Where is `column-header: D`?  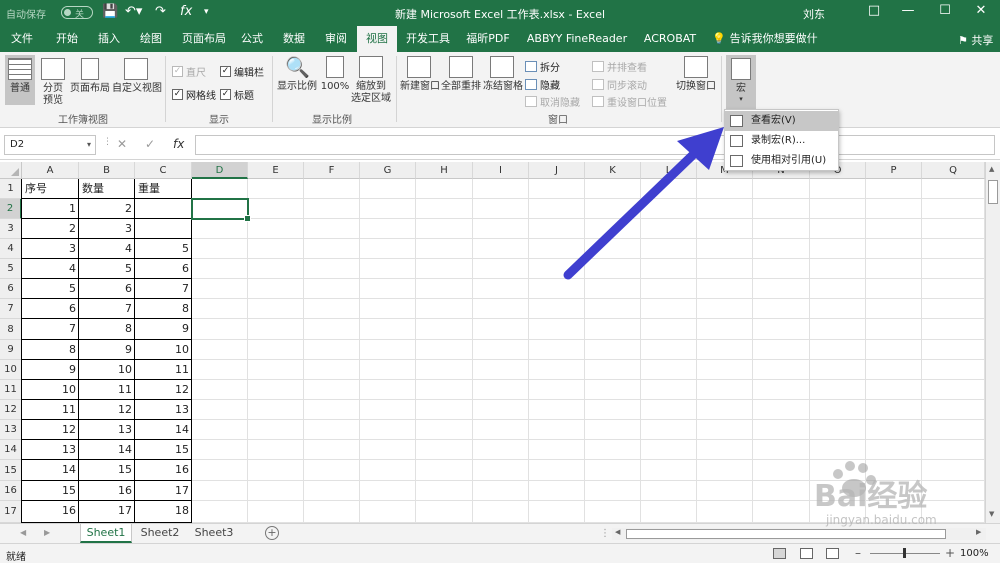
column-header: D is located at coordinates (220, 170).